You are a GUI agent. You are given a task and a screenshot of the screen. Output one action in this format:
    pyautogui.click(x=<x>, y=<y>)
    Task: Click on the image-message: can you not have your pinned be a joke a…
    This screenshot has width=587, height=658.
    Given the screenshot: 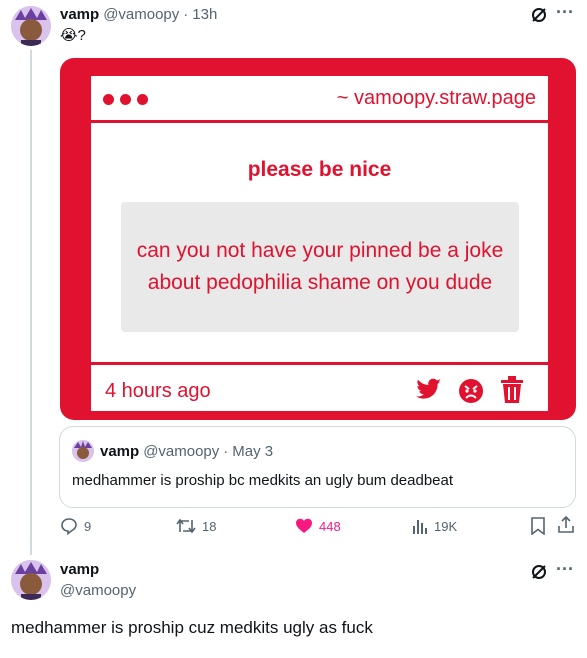 What is the action you would take?
    pyautogui.click(x=320, y=266)
    